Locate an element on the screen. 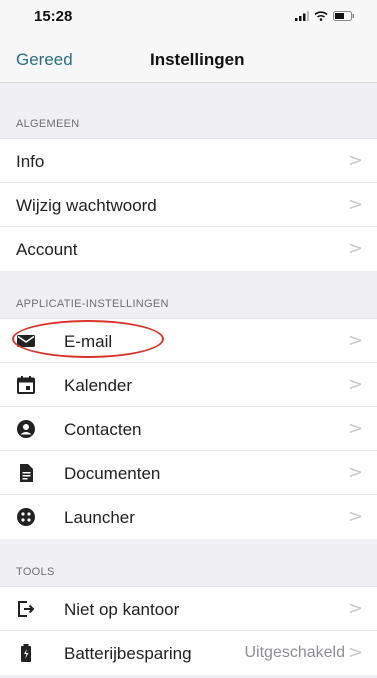 The image size is (377, 678). settings-row-change-password: Wijzig wachtwoord > is located at coordinates (188, 204).